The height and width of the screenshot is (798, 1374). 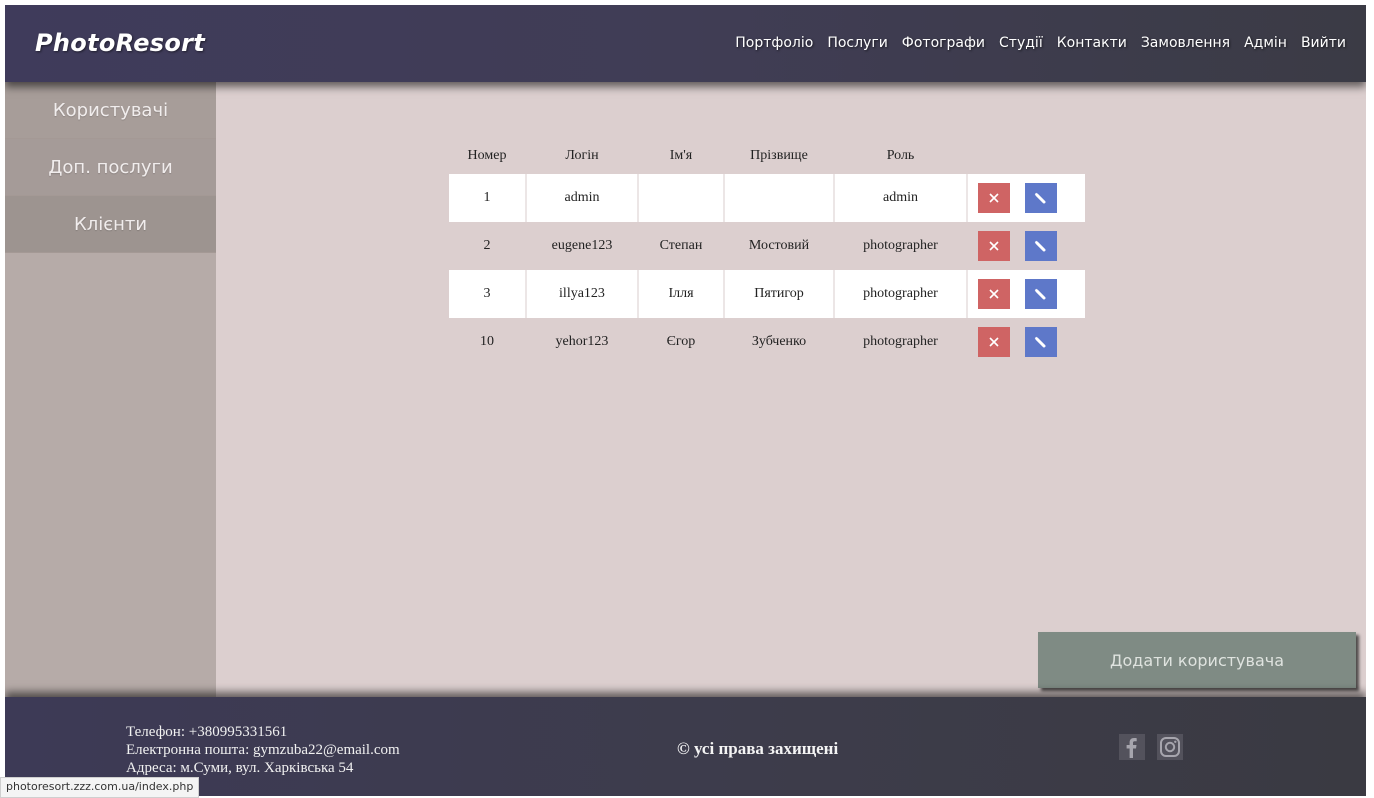 What do you see at coordinates (1185, 43) in the screenshot?
I see `nav-orders: Замовлення` at bounding box center [1185, 43].